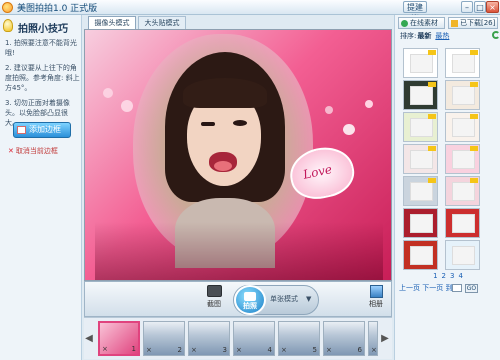 The width and height of the screenshot is (500, 360). Describe the element at coordinates (164, 338) in the screenshot. I see `photo-thumbnail: × 2` at that location.